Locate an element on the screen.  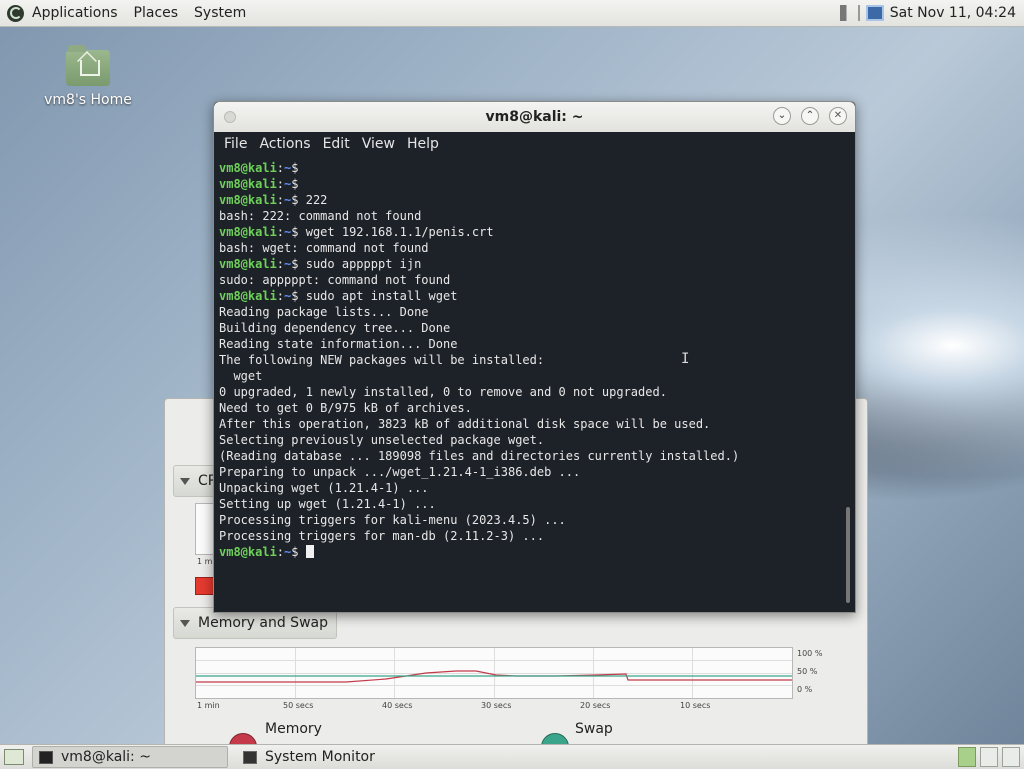
terminal-titlebar: vm8@kali: ~ ⌄ ⌃ ✕ is located at coordinates (534, 117).